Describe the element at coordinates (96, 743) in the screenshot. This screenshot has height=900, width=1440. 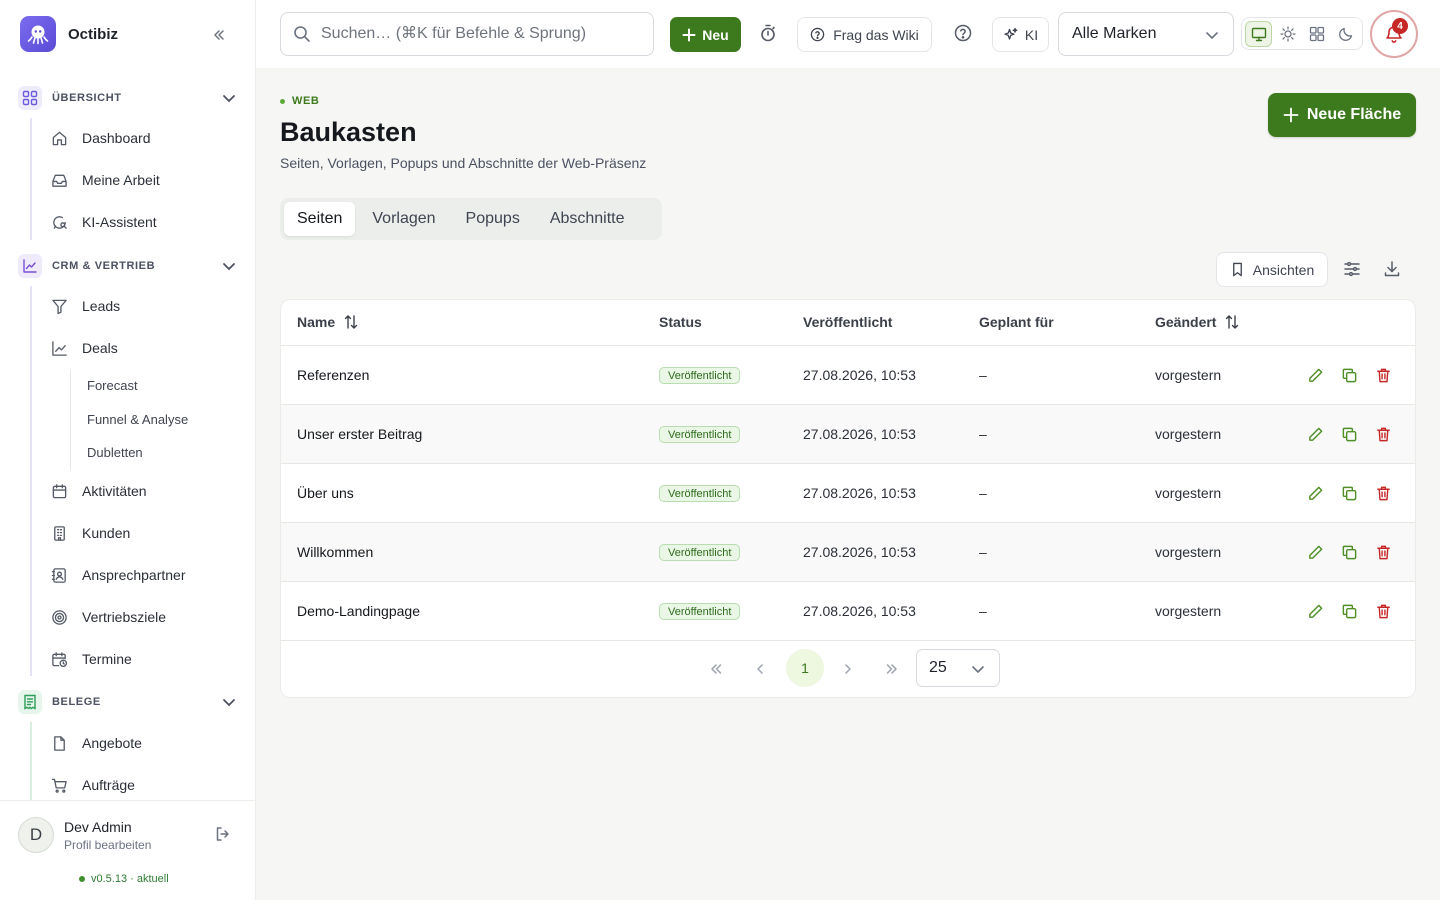
I see `sidebar-item-angebote: Angebote` at that location.